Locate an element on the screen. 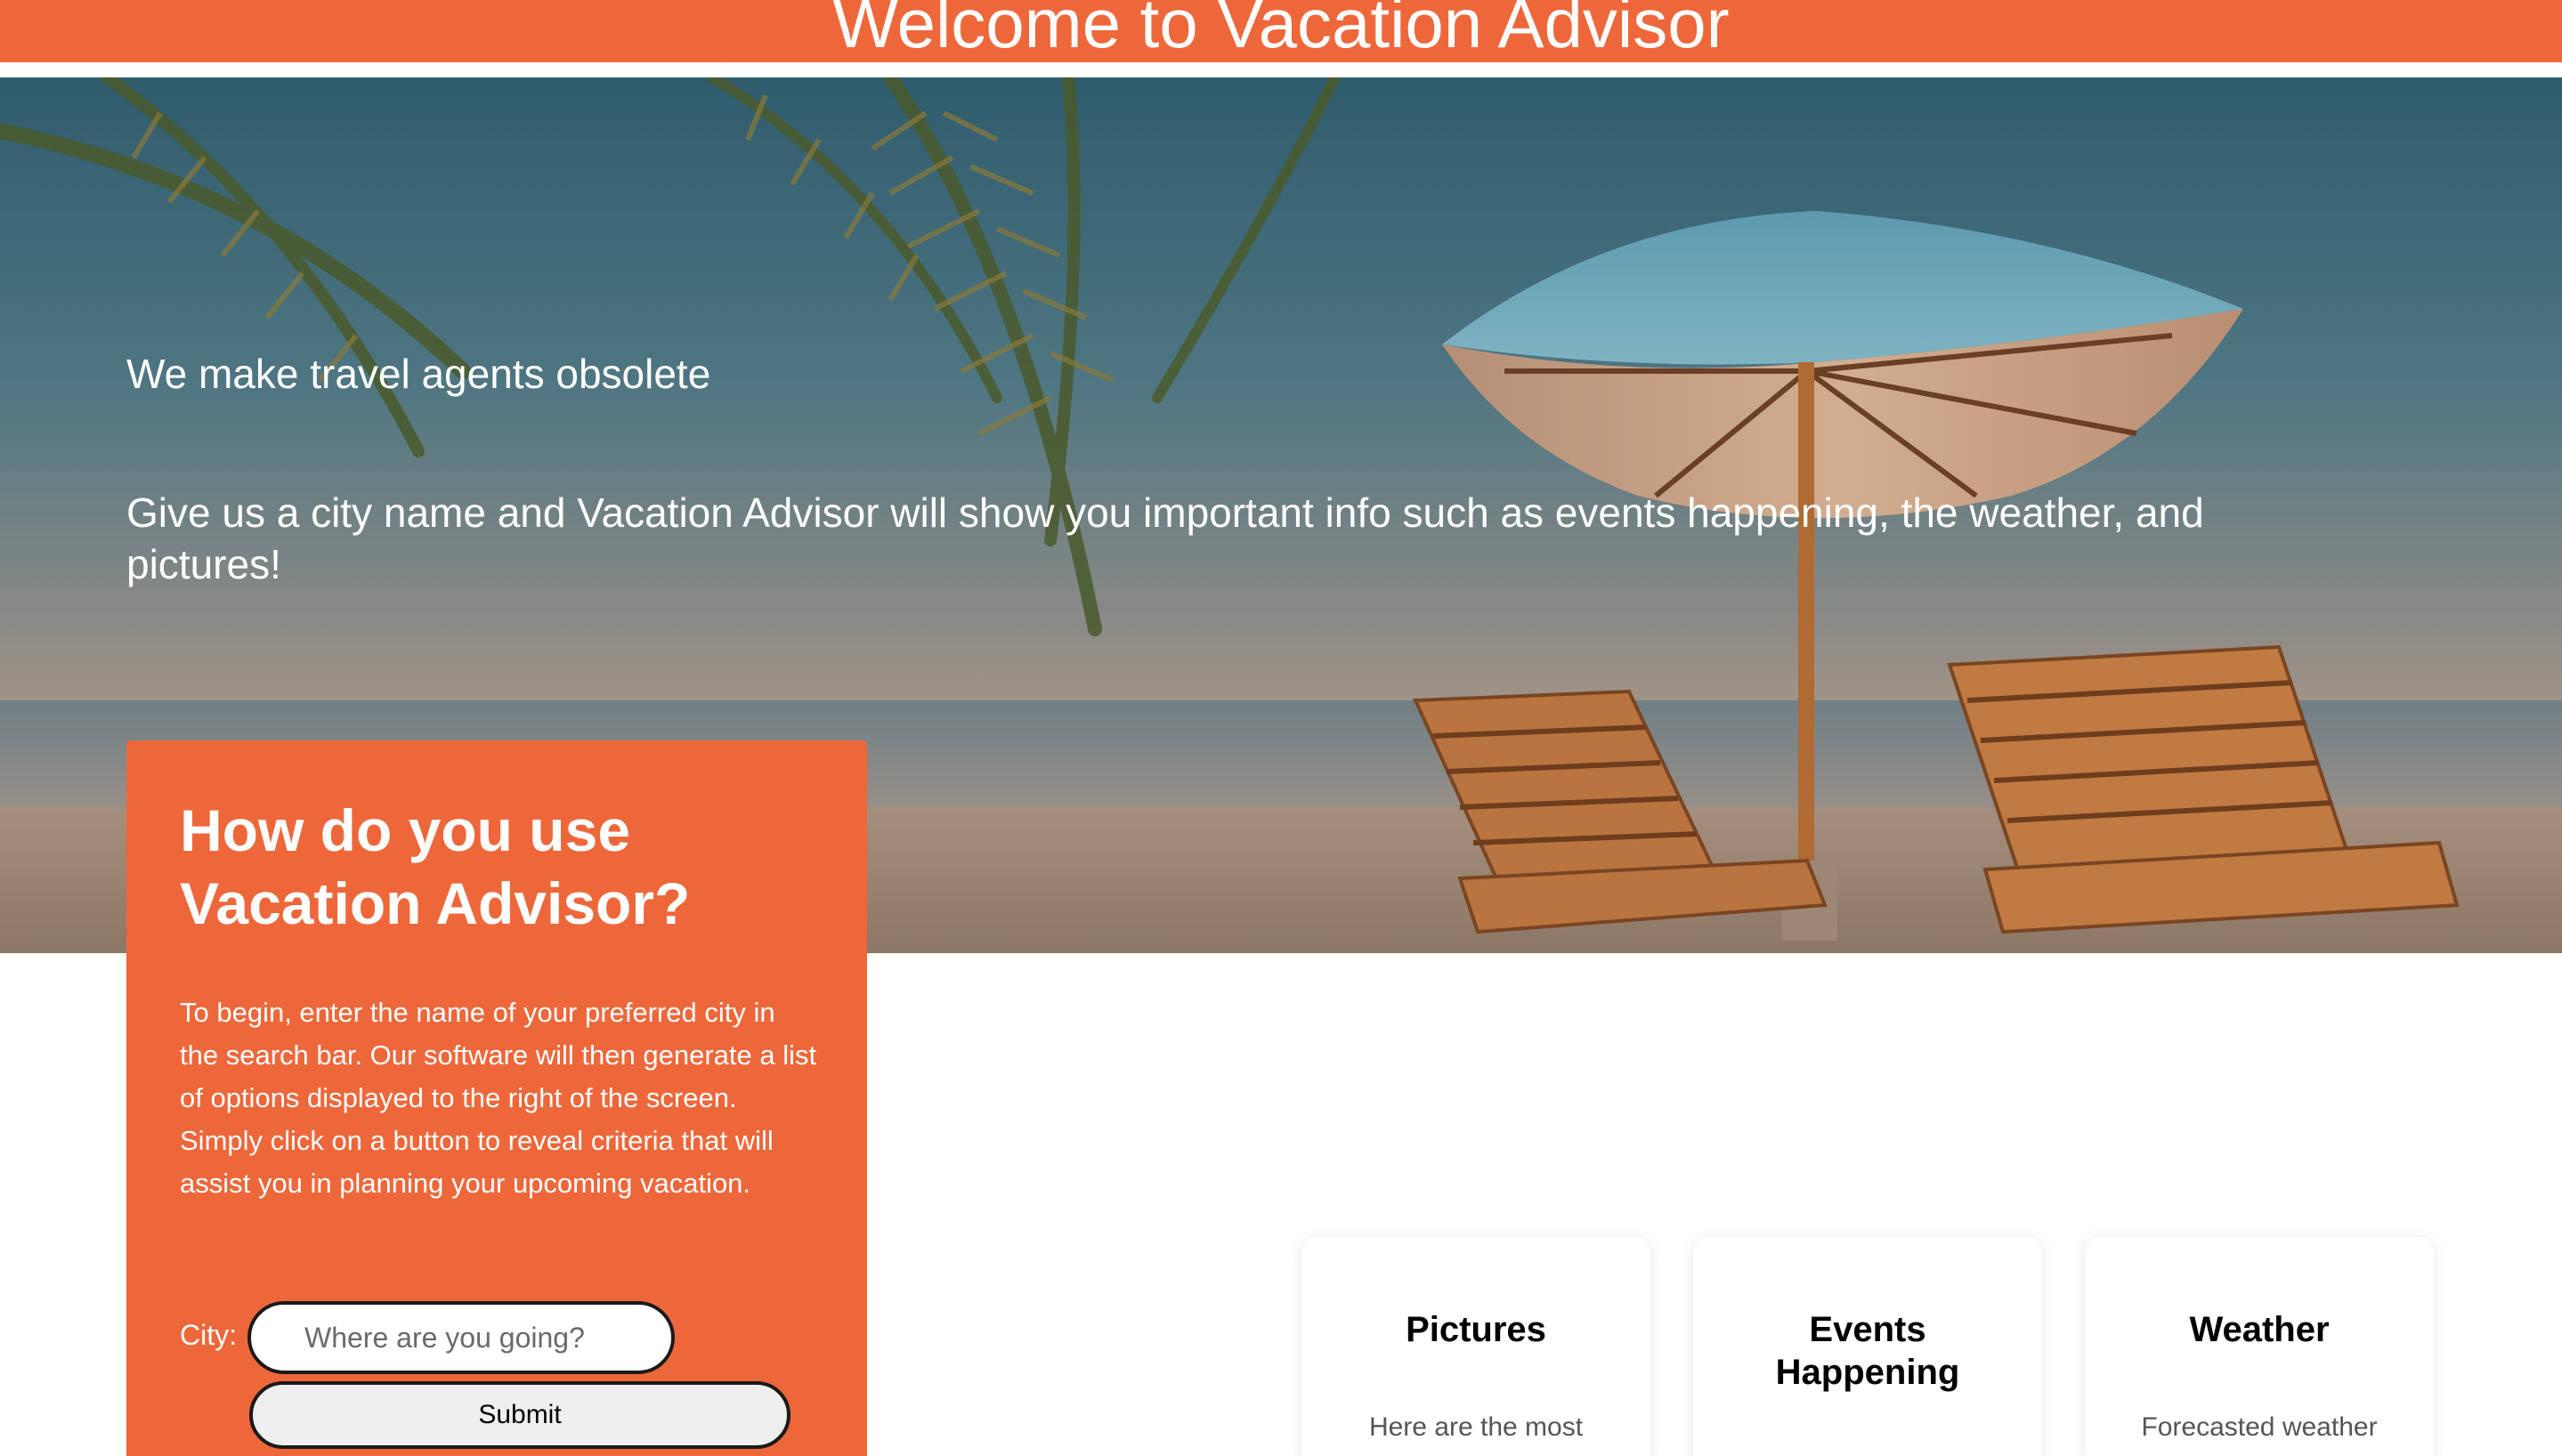  city-search-input is located at coordinates (461, 1337).